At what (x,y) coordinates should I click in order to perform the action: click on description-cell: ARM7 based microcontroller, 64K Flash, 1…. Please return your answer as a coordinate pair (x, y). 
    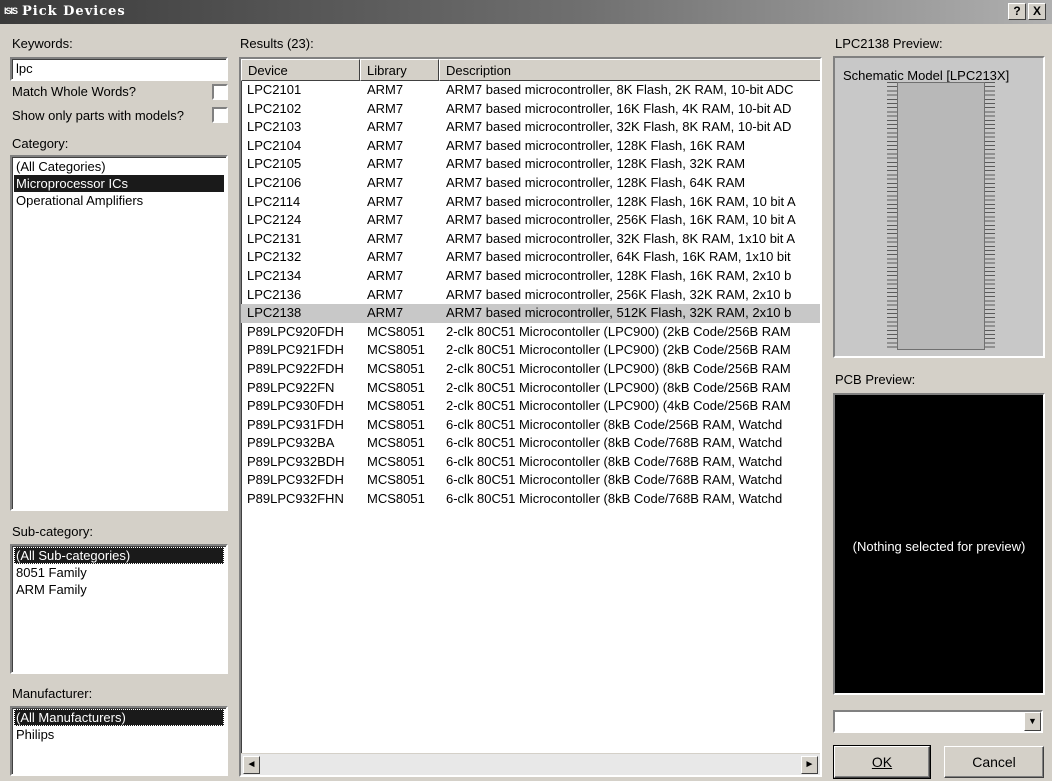
    Looking at the image, I should click on (618, 257).